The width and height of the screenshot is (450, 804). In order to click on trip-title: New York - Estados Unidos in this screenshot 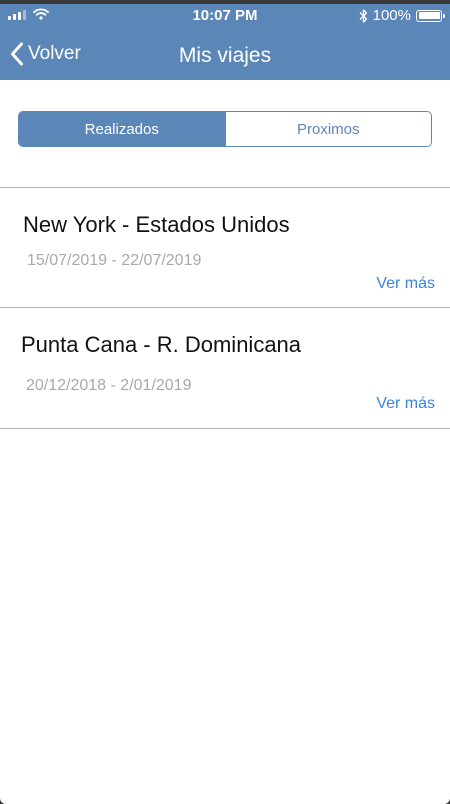, I will do `click(156, 224)`.